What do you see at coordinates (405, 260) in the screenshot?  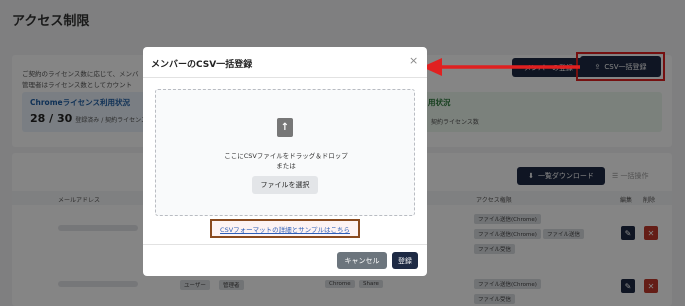 I see `submit-button: 登録` at bounding box center [405, 260].